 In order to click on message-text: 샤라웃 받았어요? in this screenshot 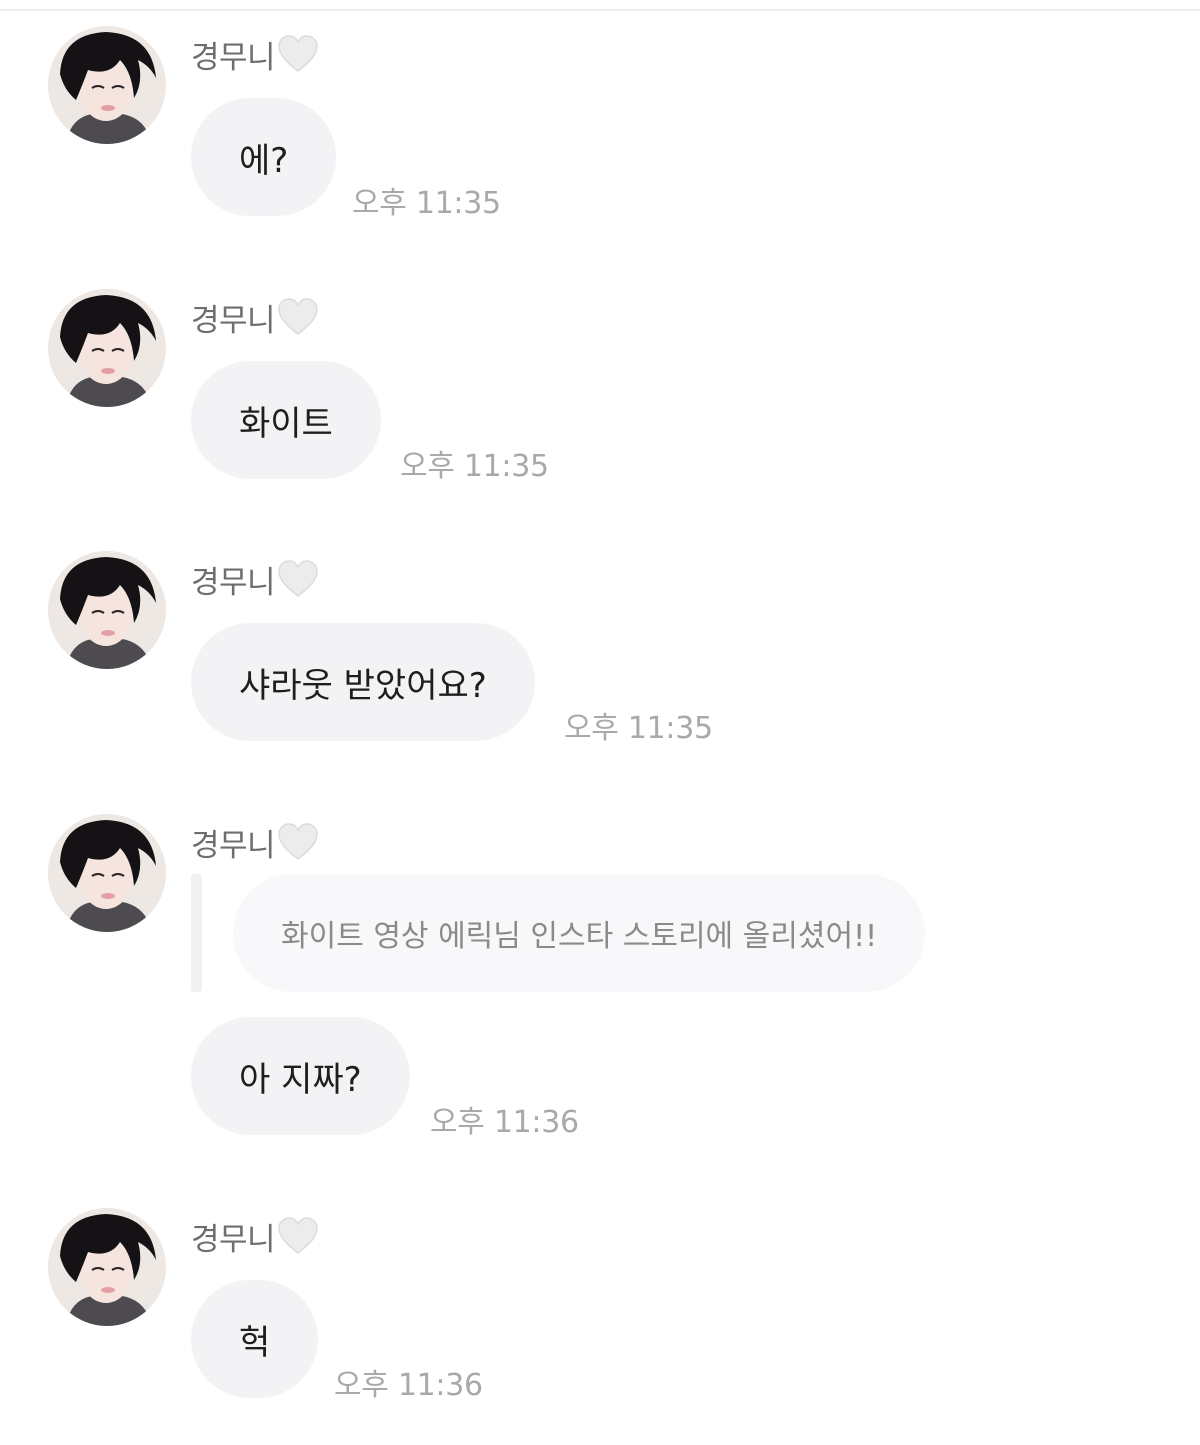, I will do `click(363, 685)`.